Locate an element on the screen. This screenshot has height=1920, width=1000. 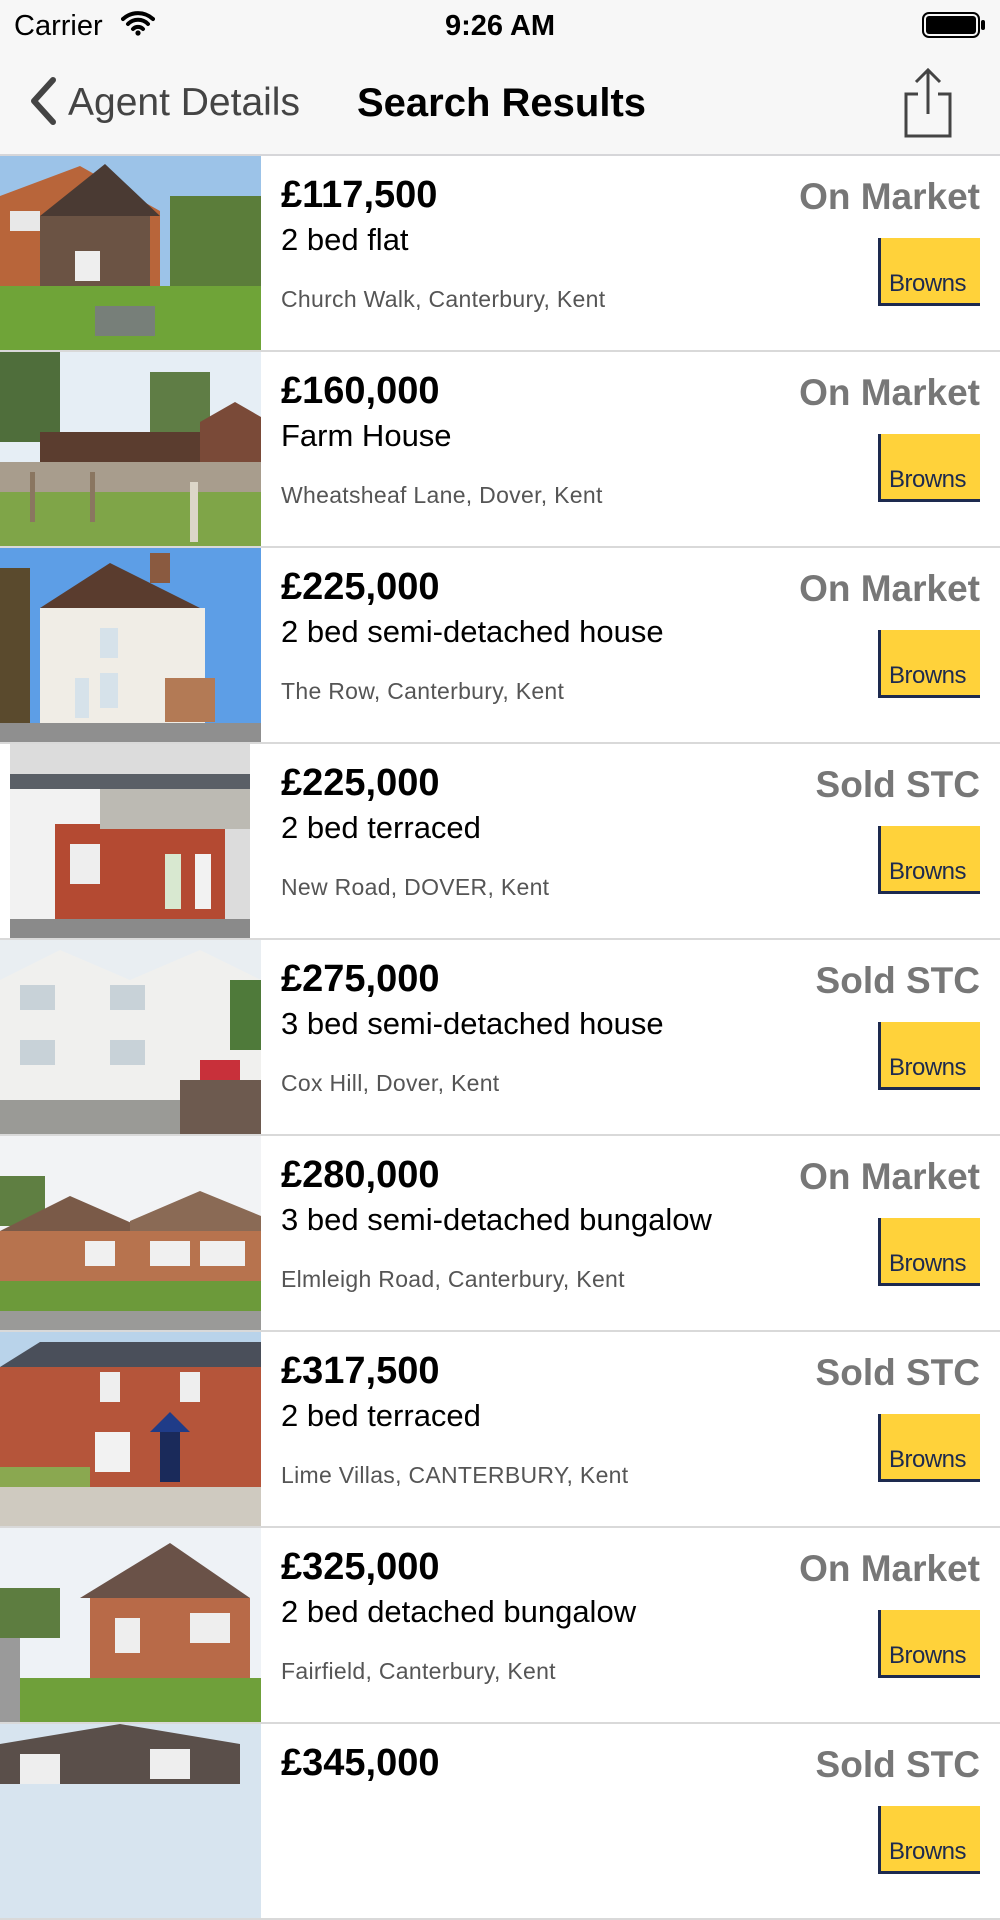
status-bar: Carrier 9:26 AM is located at coordinates (500, 25).